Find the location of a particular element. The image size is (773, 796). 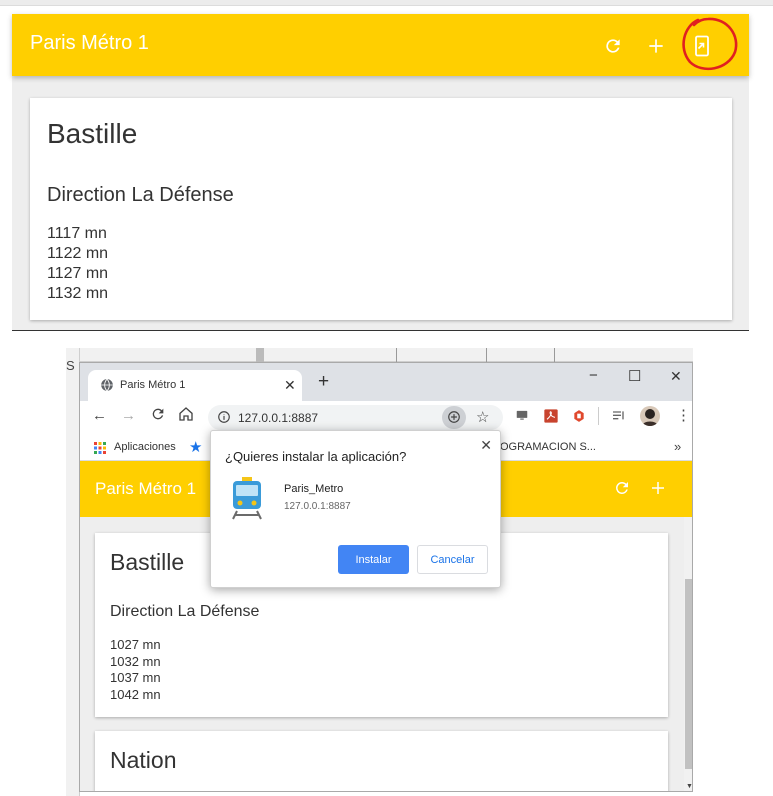

browser-tab: Paris Métro 1 ✕ is located at coordinates (195, 385).